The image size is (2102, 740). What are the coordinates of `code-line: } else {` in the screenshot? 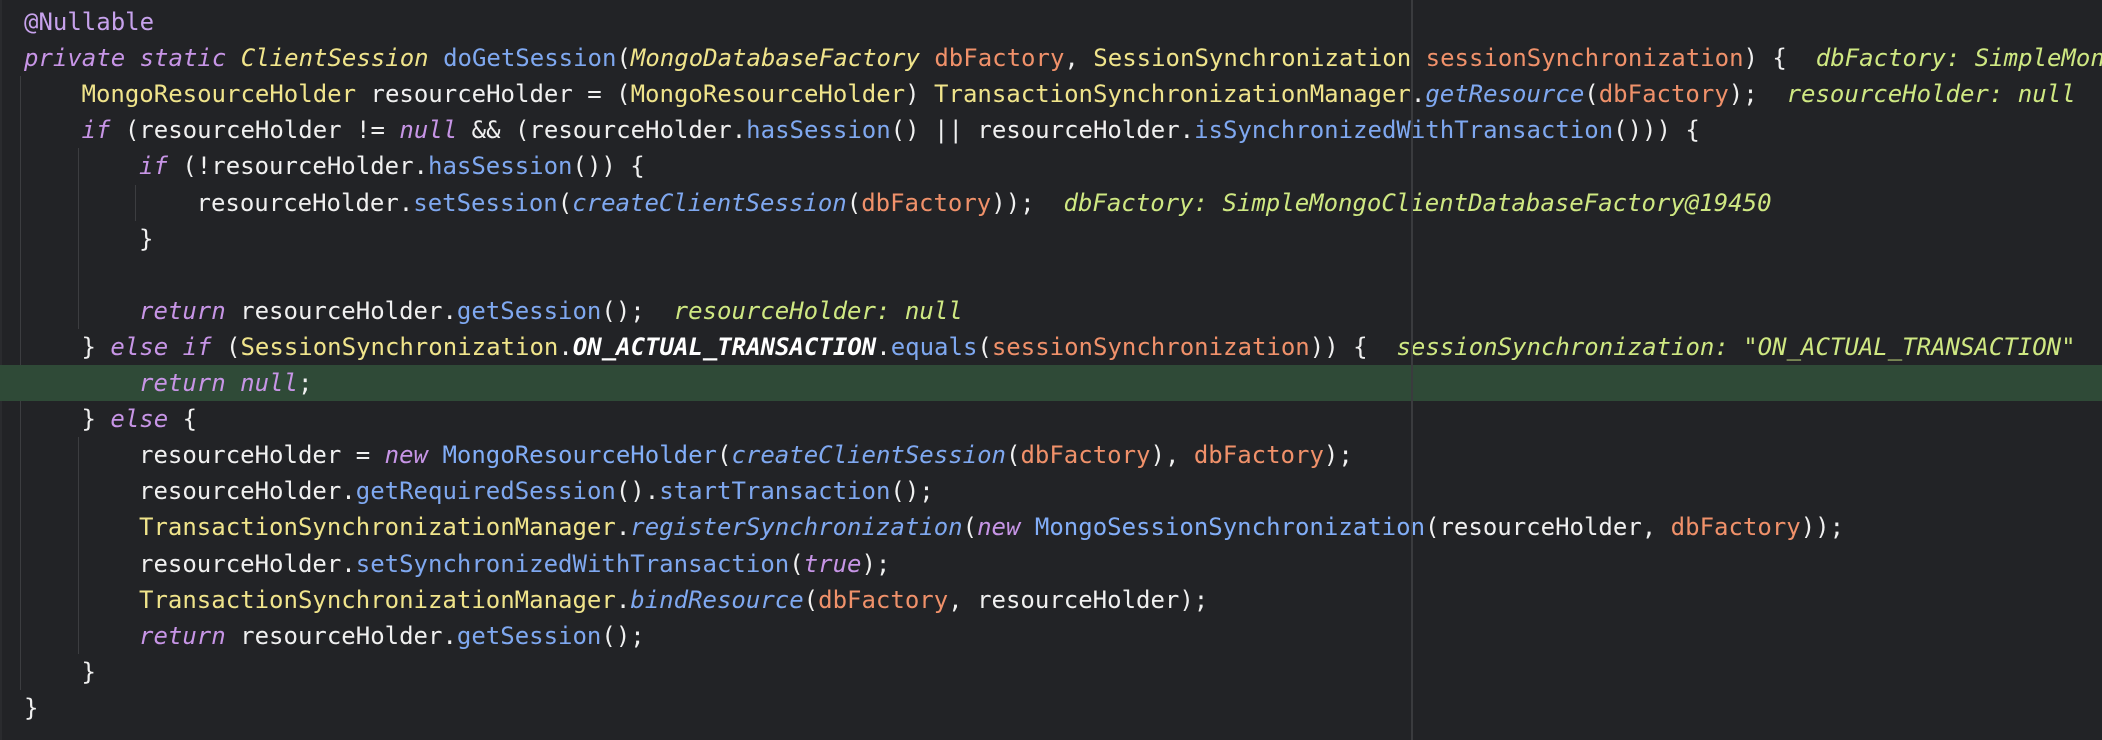 It's located at (1051, 419).